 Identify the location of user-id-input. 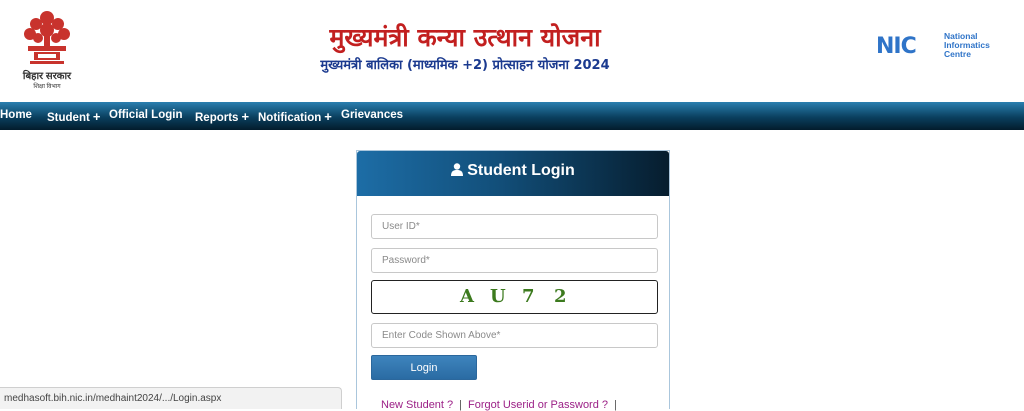
(514, 226).